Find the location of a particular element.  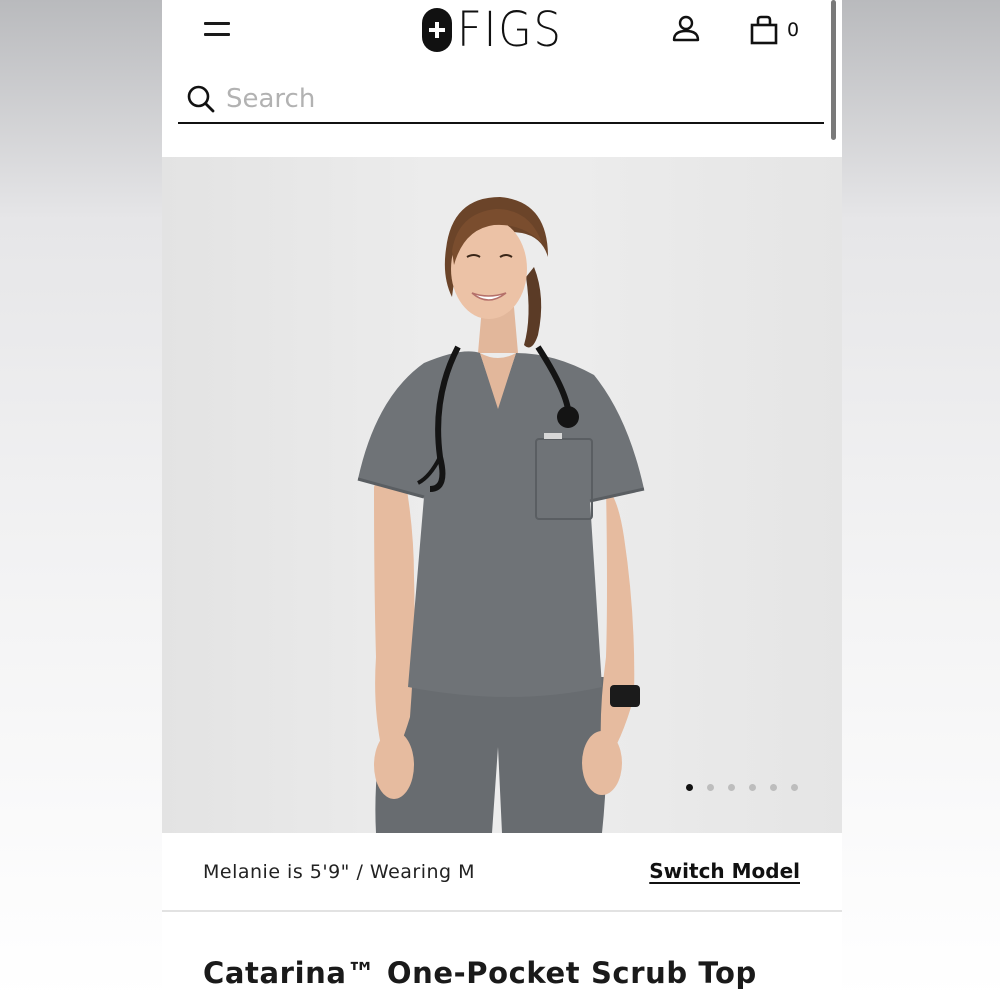

cart-button: 0 is located at coordinates (780, 30).